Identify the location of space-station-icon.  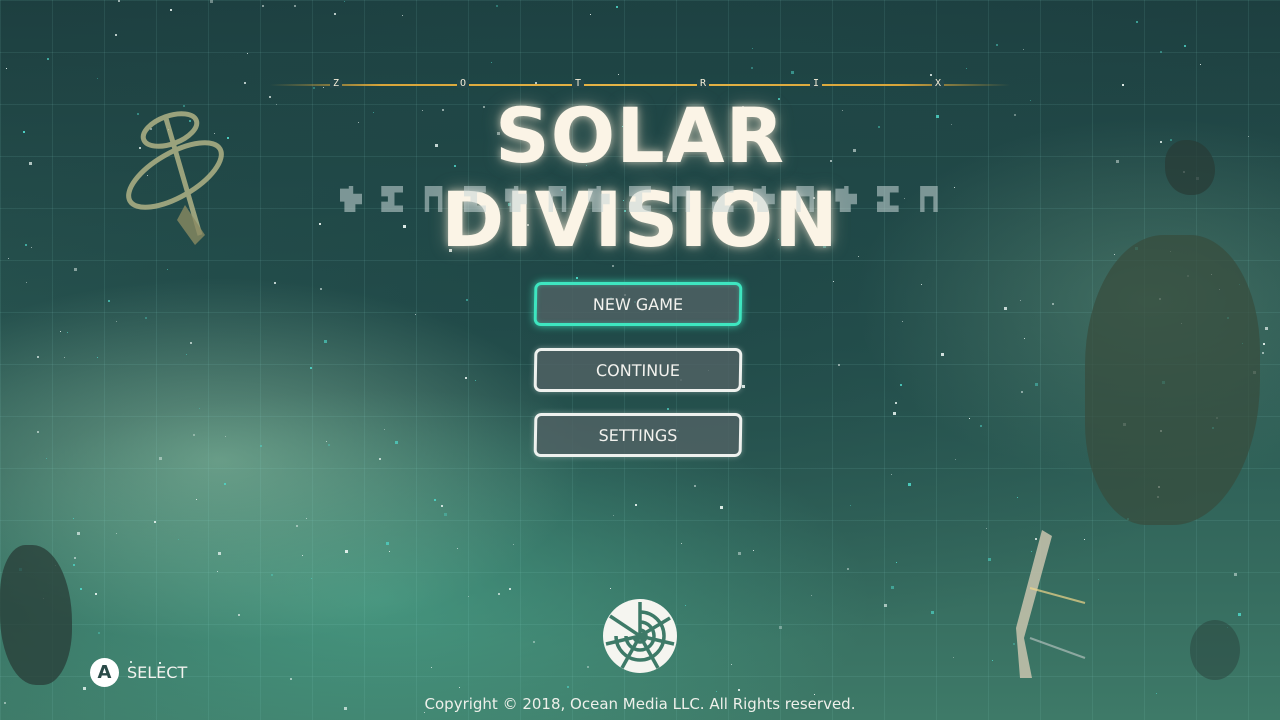
(175, 178).